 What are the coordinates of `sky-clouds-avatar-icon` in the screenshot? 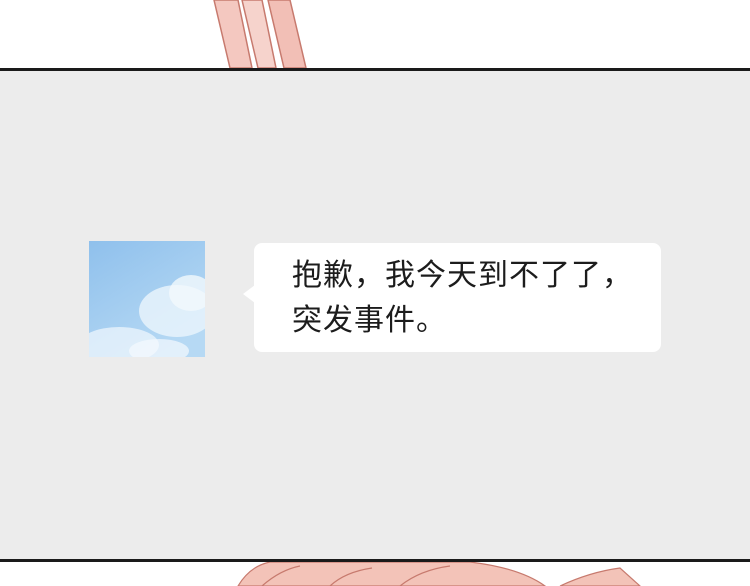 It's located at (147, 299).